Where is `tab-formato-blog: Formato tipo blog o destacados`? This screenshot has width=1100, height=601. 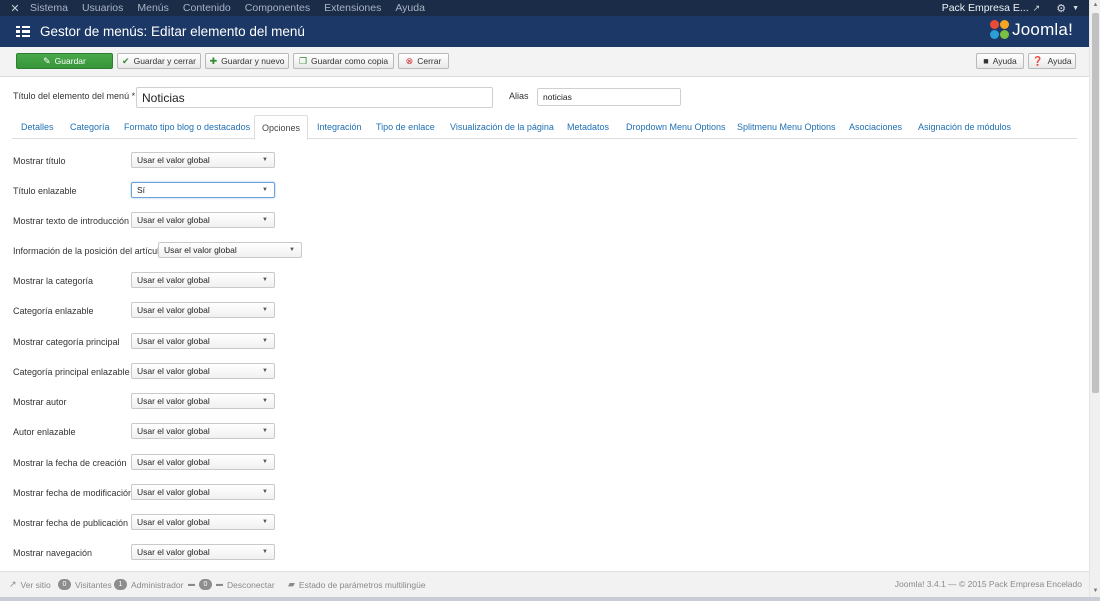 tab-formato-blog: Formato tipo blog o destacados is located at coordinates (187, 127).